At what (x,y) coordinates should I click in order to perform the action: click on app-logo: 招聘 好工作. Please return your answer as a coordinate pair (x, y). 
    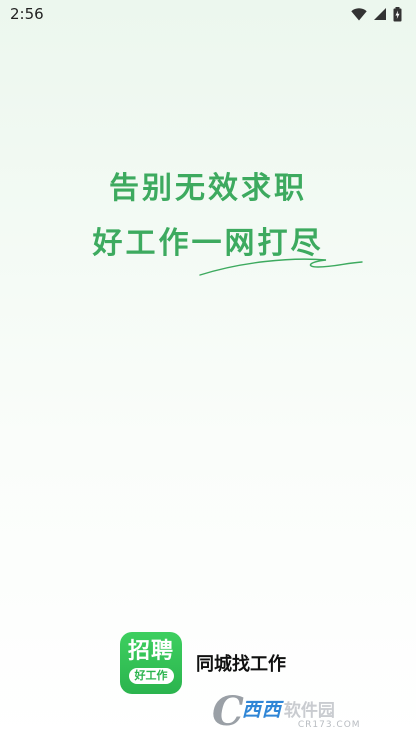
    Looking at the image, I should click on (151, 663).